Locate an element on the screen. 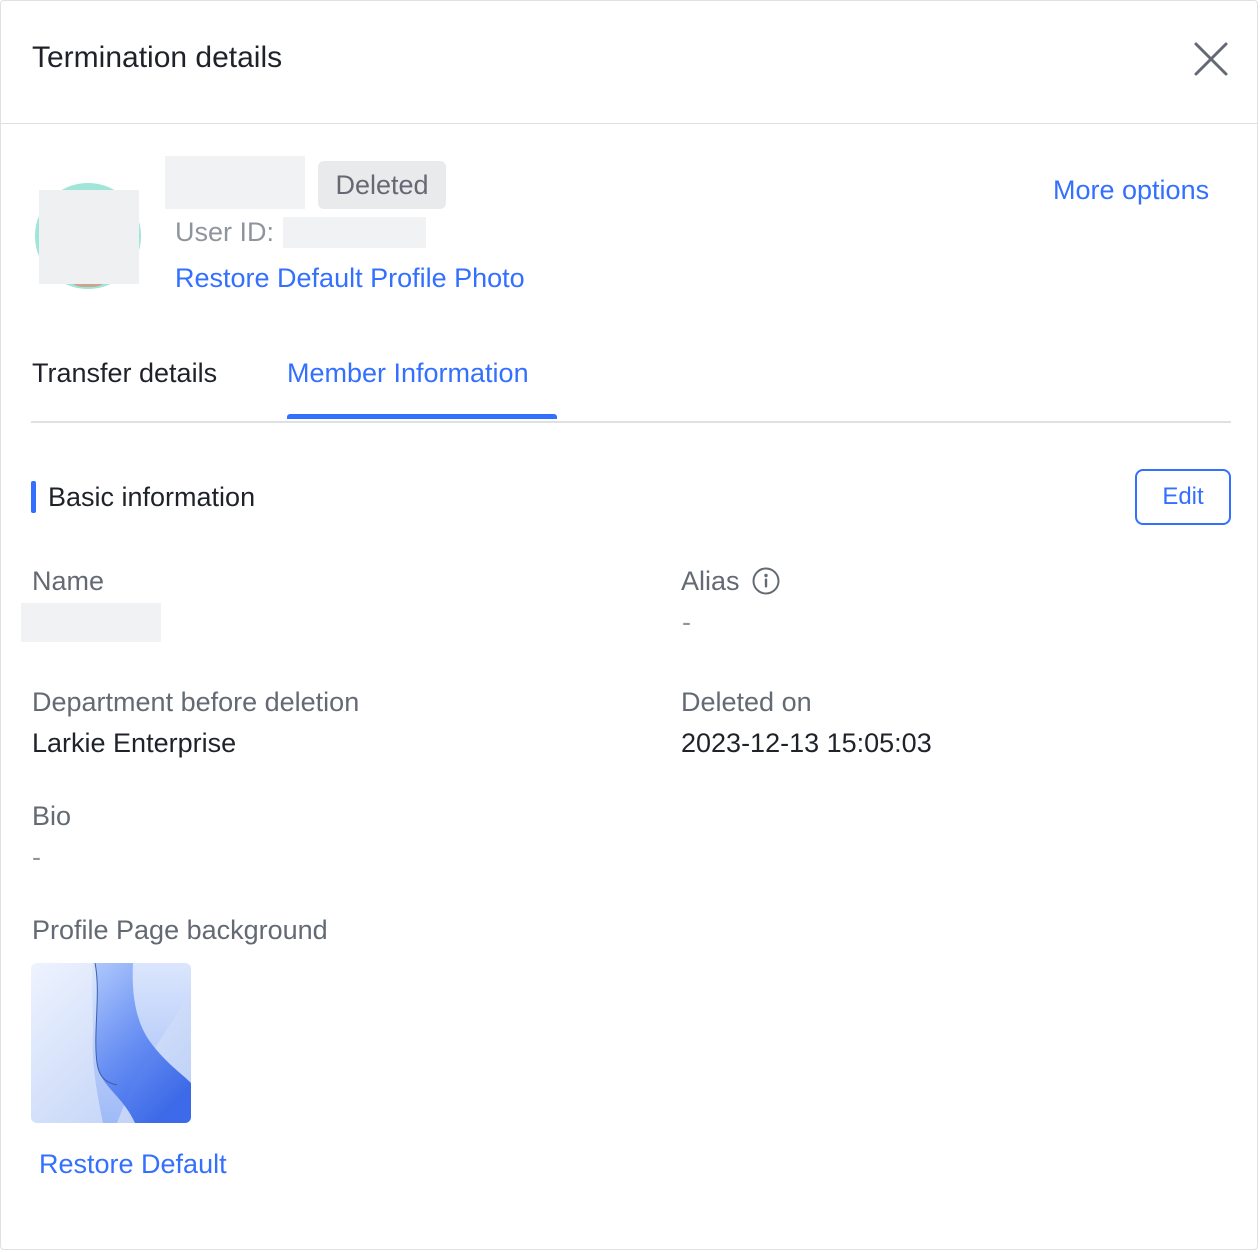 The width and height of the screenshot is (1260, 1252). info-icon is located at coordinates (766, 581).